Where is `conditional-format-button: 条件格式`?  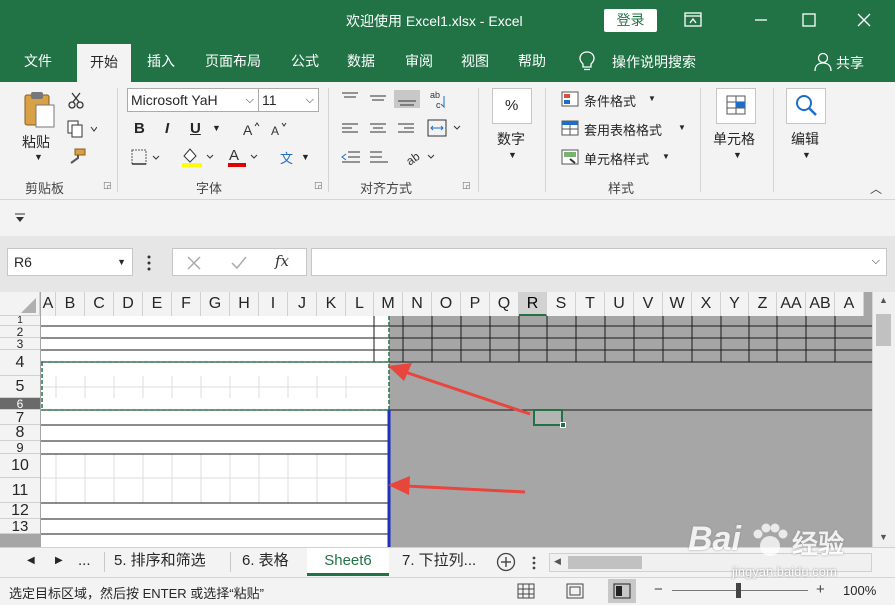 conditional-format-button: 条件格式 is located at coordinates (610, 100).